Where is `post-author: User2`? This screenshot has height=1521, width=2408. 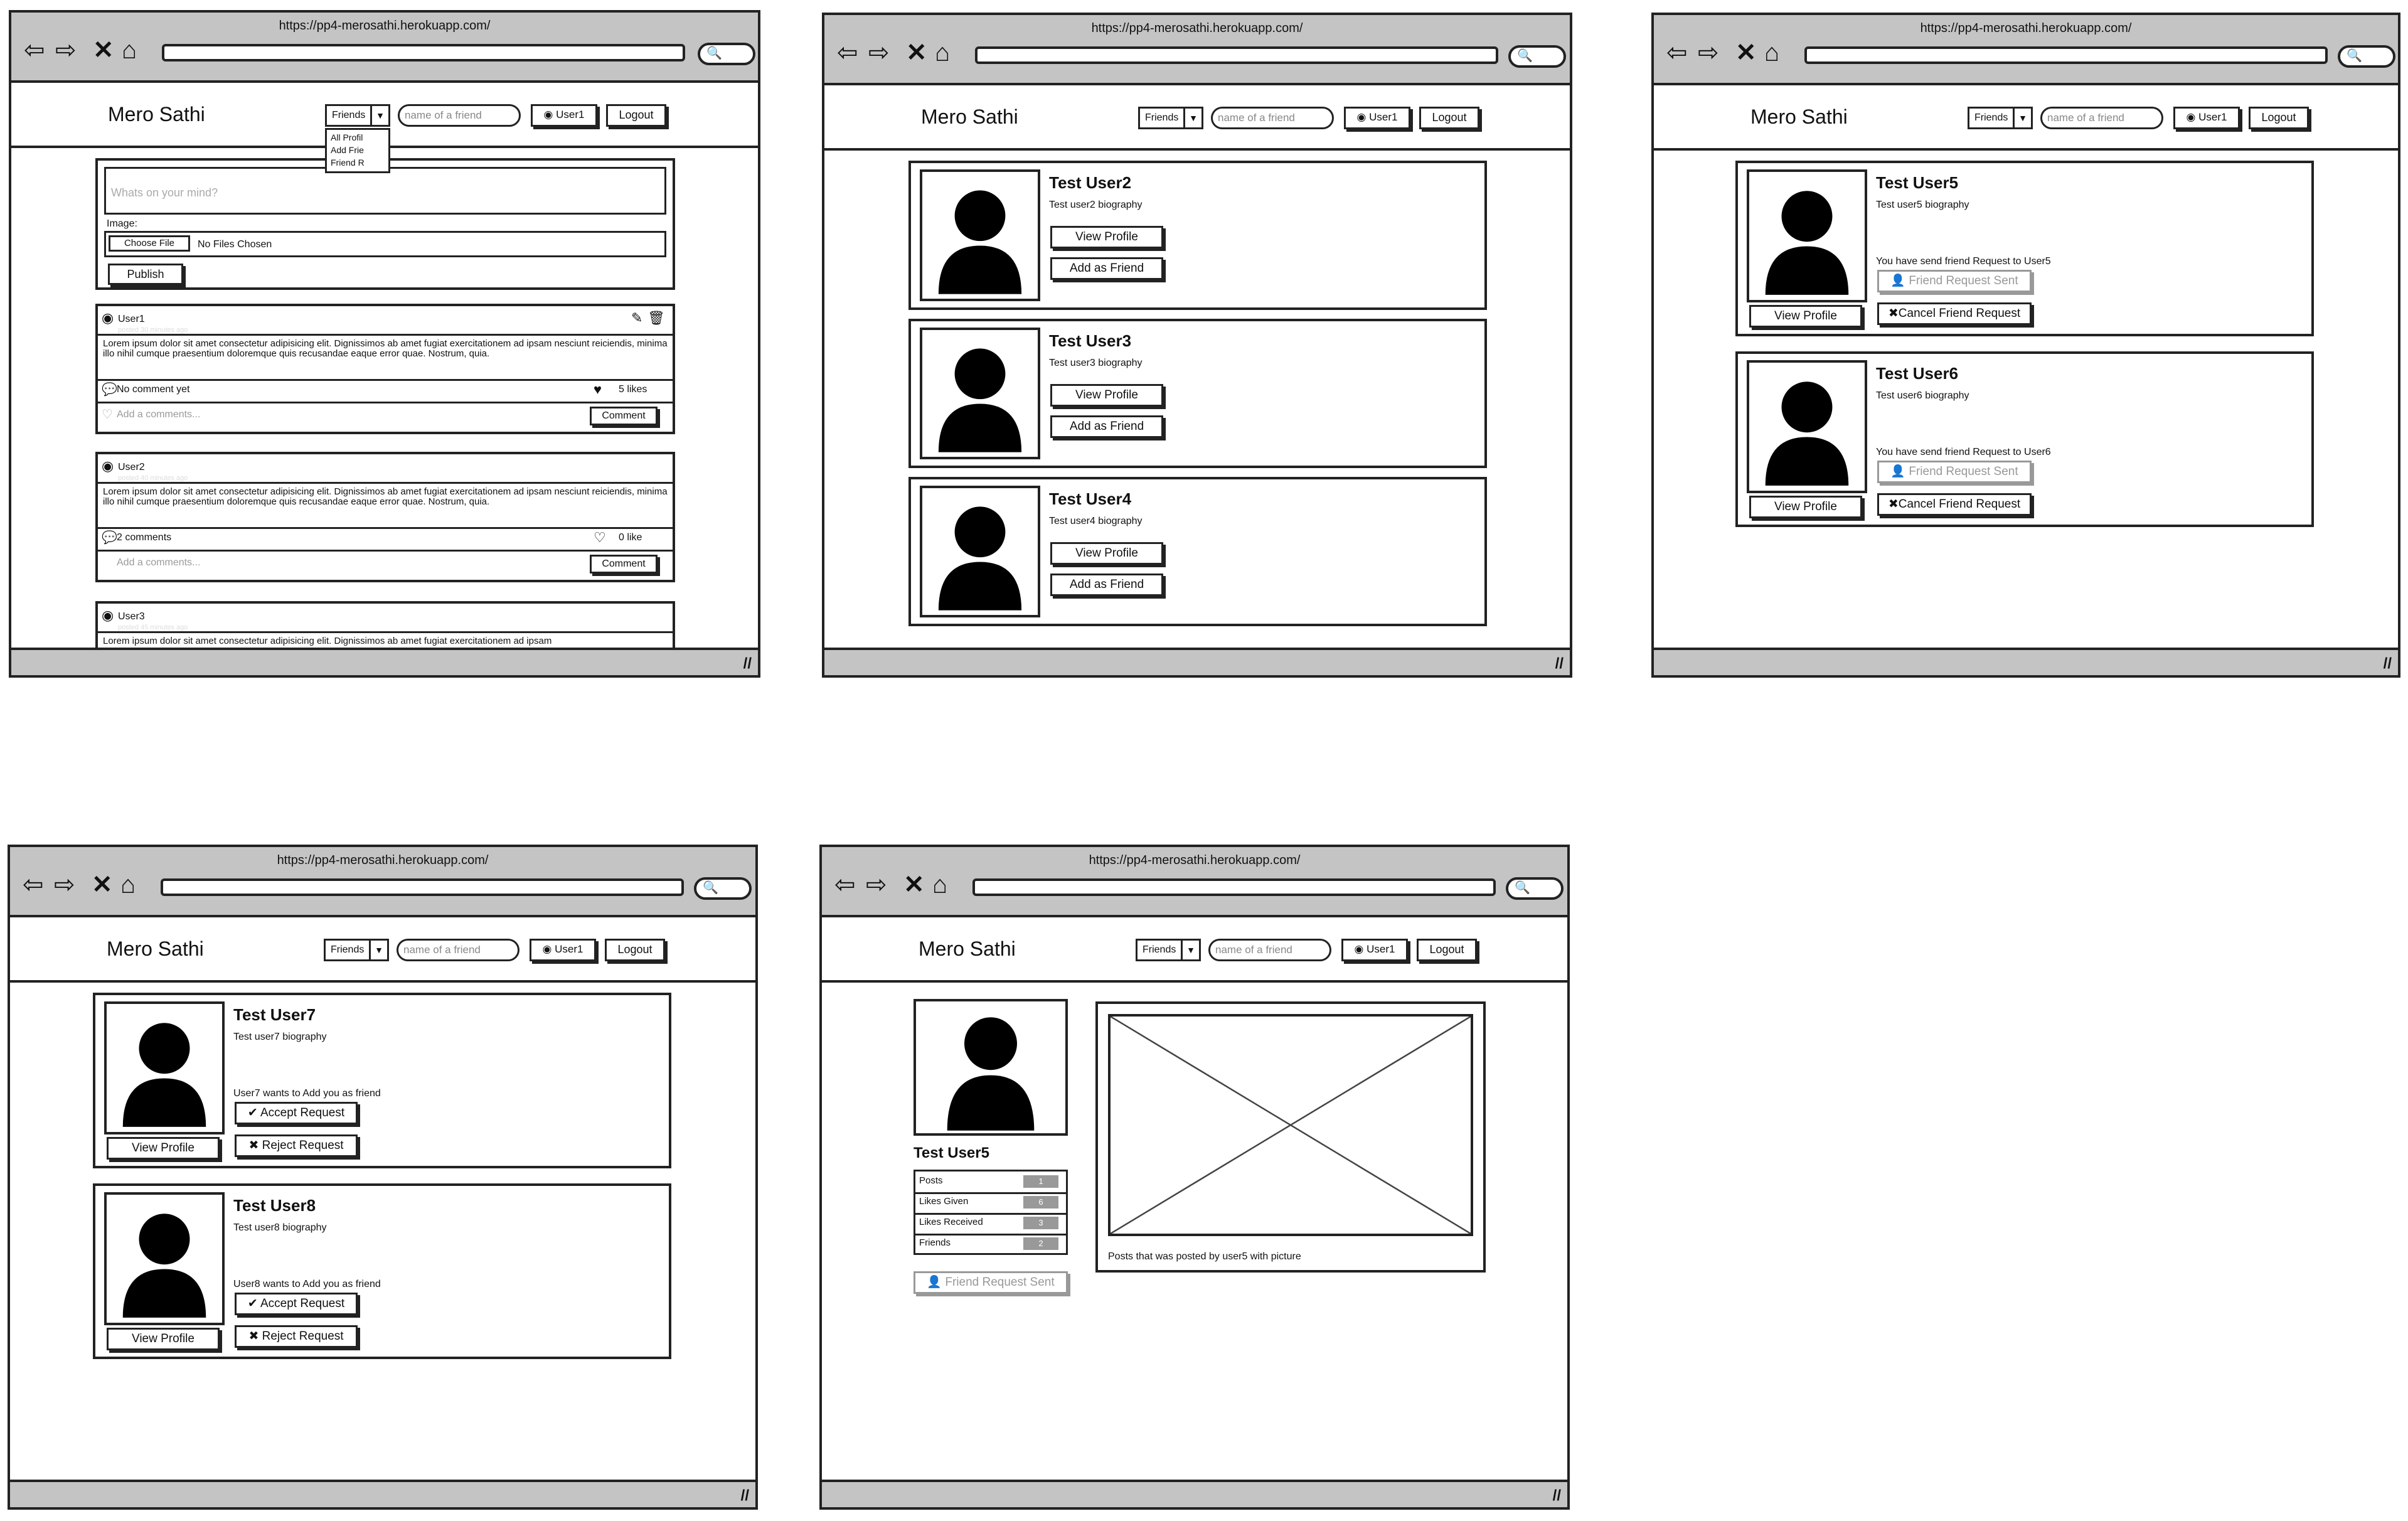 post-author: User2 is located at coordinates (131, 467).